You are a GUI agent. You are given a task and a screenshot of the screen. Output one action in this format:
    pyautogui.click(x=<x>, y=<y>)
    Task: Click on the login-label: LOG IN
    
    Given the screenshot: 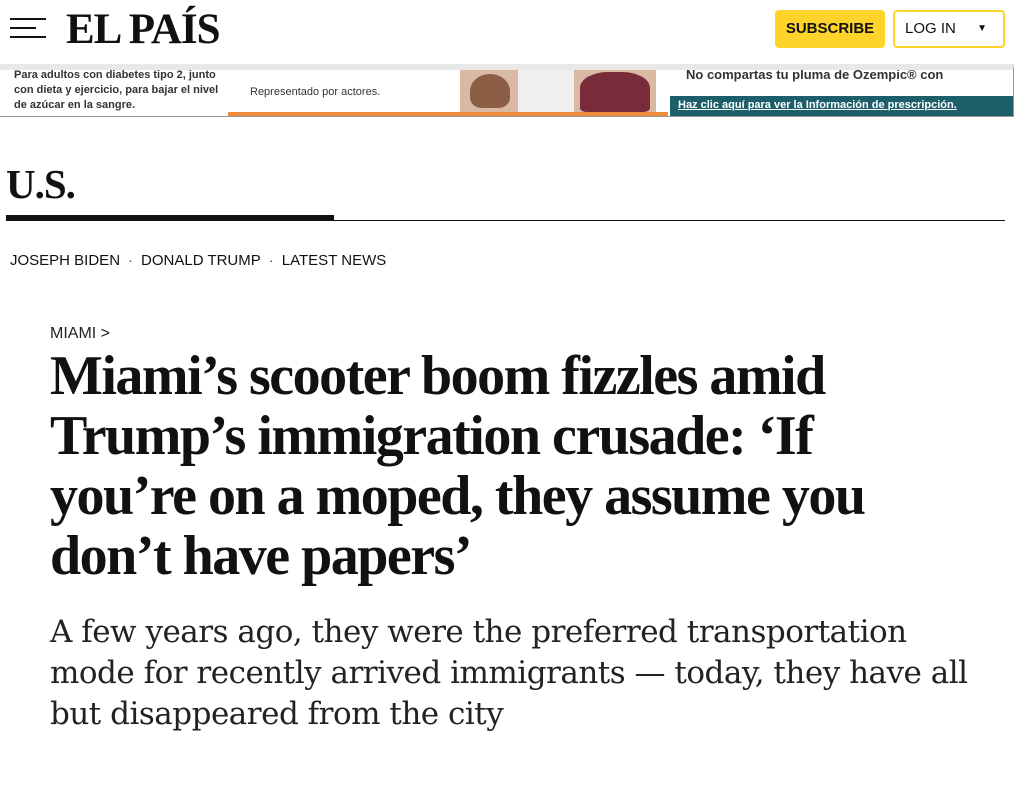 What is the action you would take?
    pyautogui.click(x=930, y=28)
    